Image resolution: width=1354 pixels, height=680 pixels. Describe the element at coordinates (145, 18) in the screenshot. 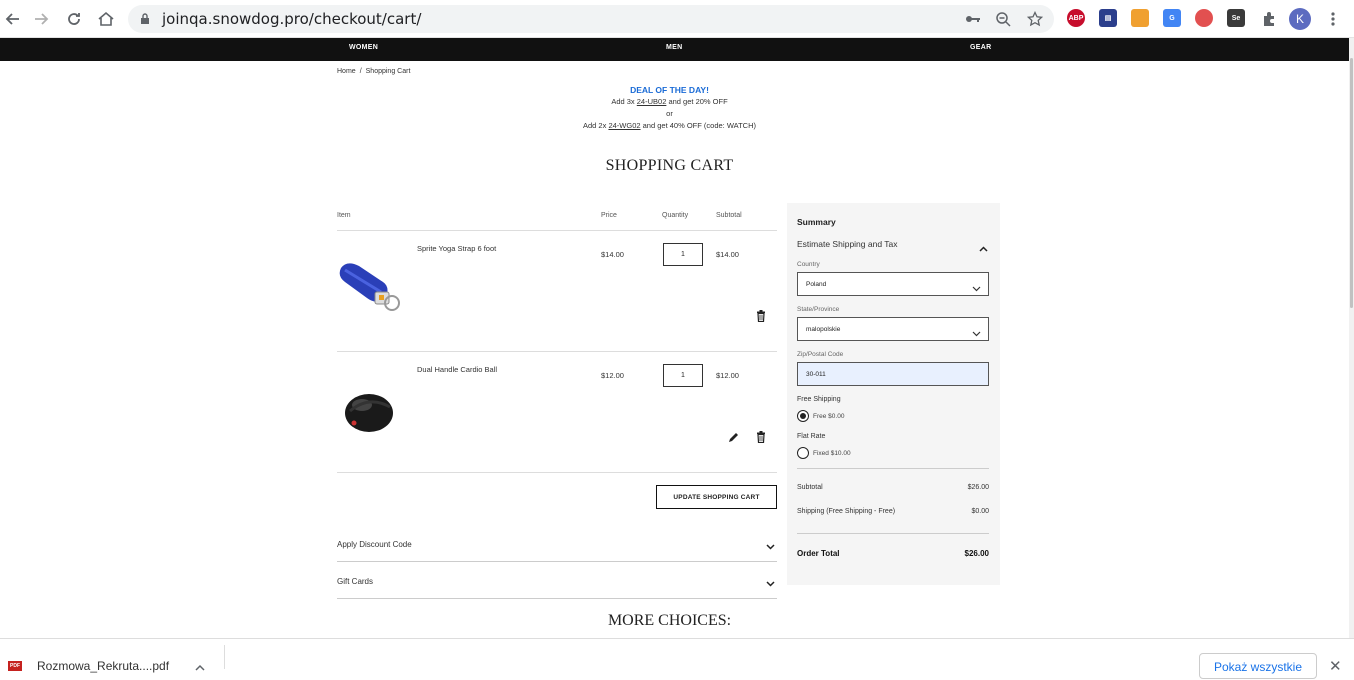

I see `lock-icon` at that location.